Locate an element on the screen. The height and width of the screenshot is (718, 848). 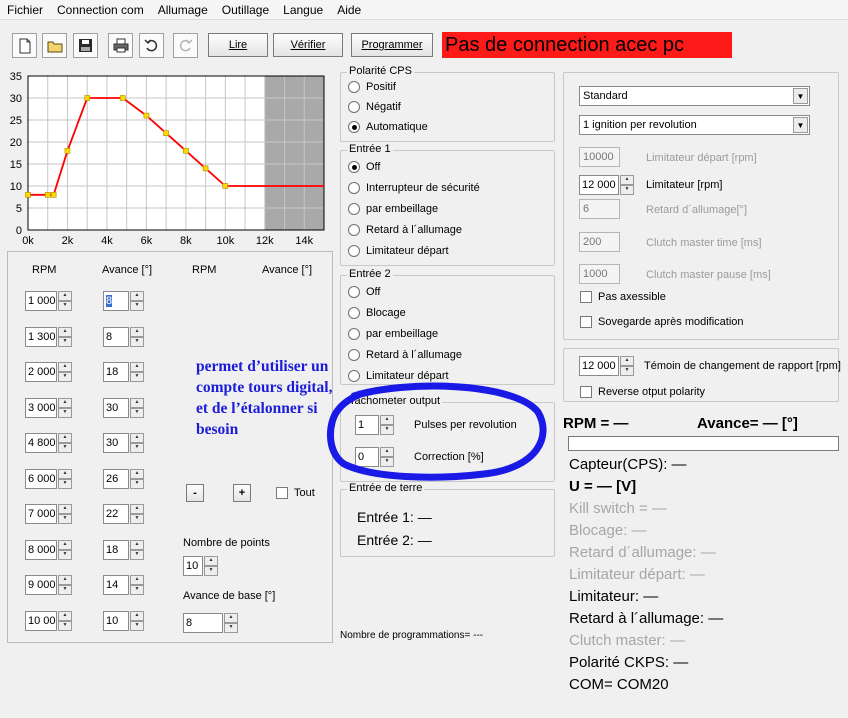
entree1-option: Interrupteur de sécurité is located at coordinates (414, 188).